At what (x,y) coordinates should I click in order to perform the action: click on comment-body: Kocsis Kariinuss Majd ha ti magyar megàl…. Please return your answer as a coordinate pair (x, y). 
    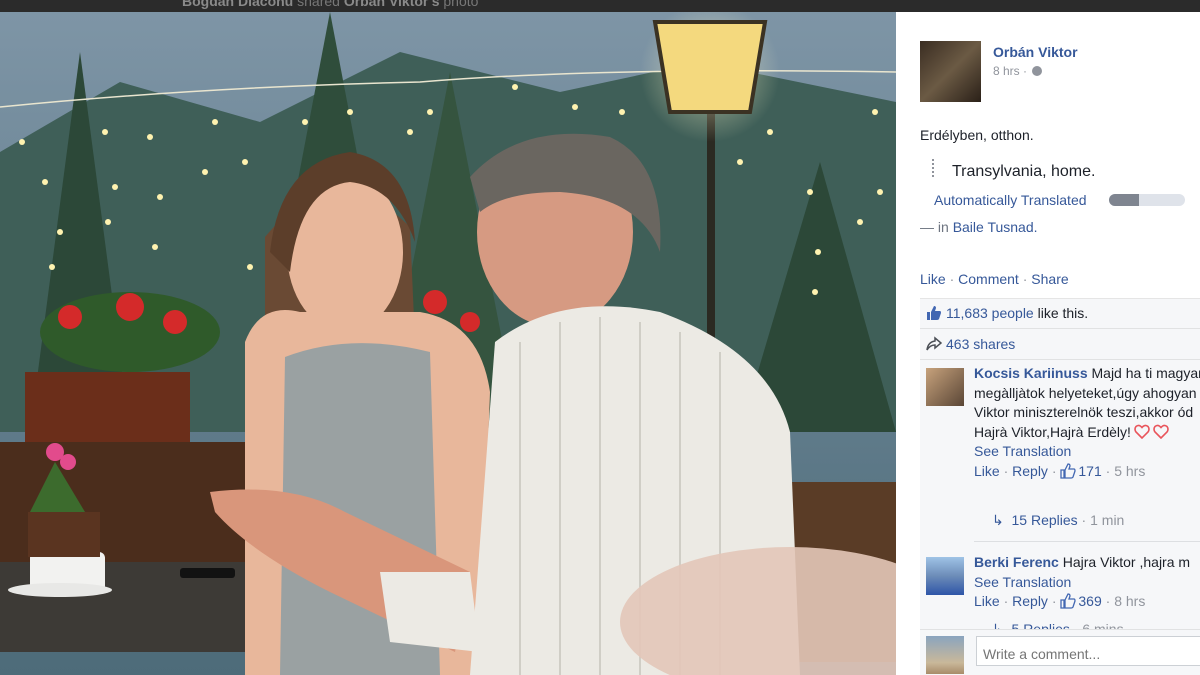
    Looking at the image, I should click on (1087, 422).